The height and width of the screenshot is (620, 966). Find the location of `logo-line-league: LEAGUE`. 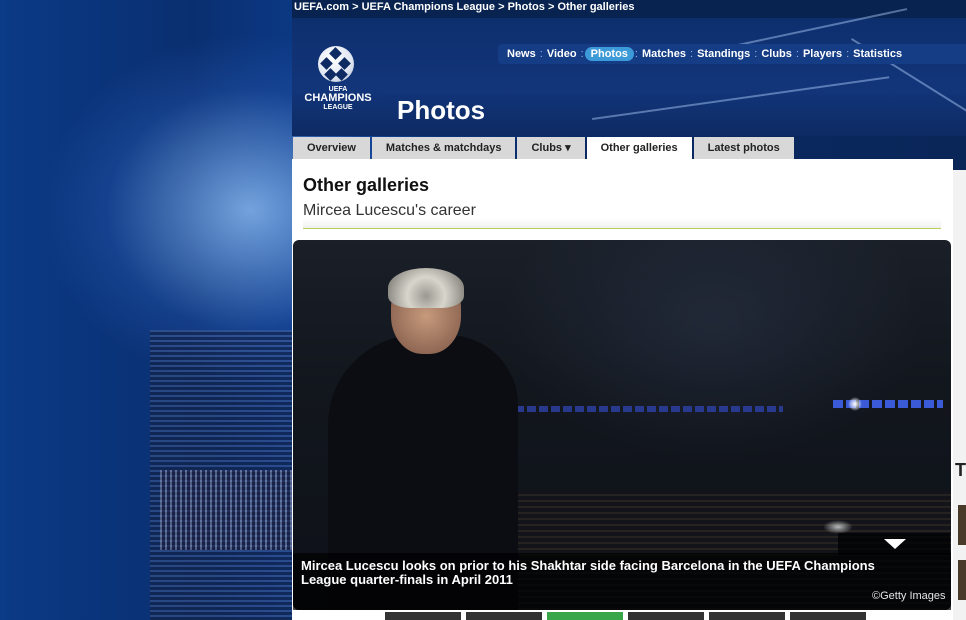

logo-line-league: LEAGUE is located at coordinates (338, 107).